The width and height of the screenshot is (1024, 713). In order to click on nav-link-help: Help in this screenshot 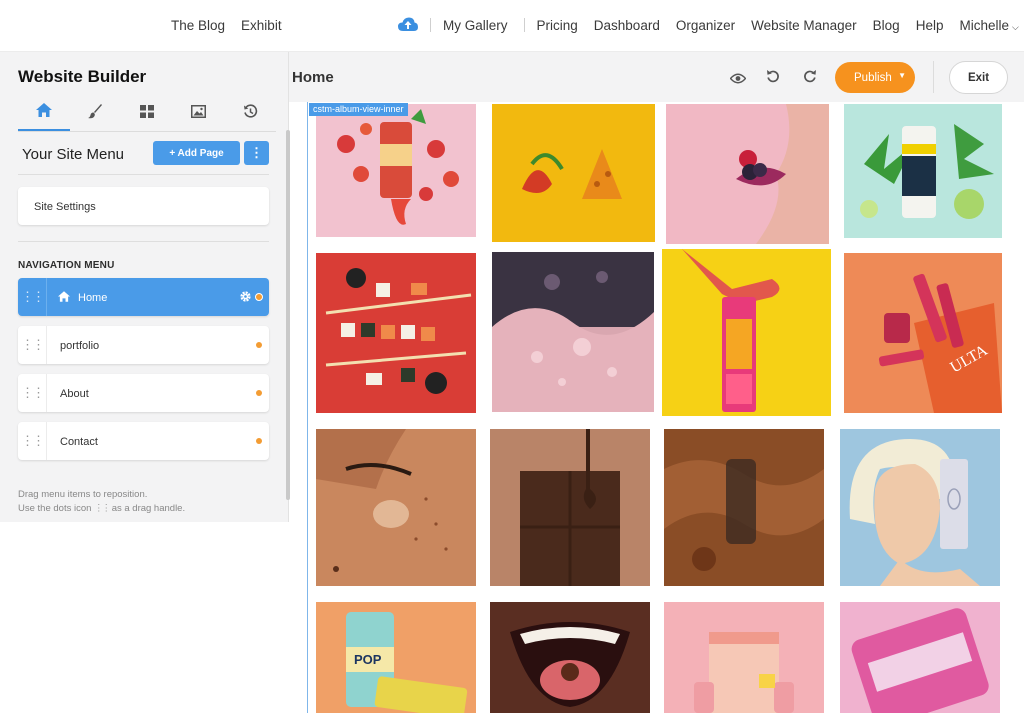, I will do `click(930, 25)`.